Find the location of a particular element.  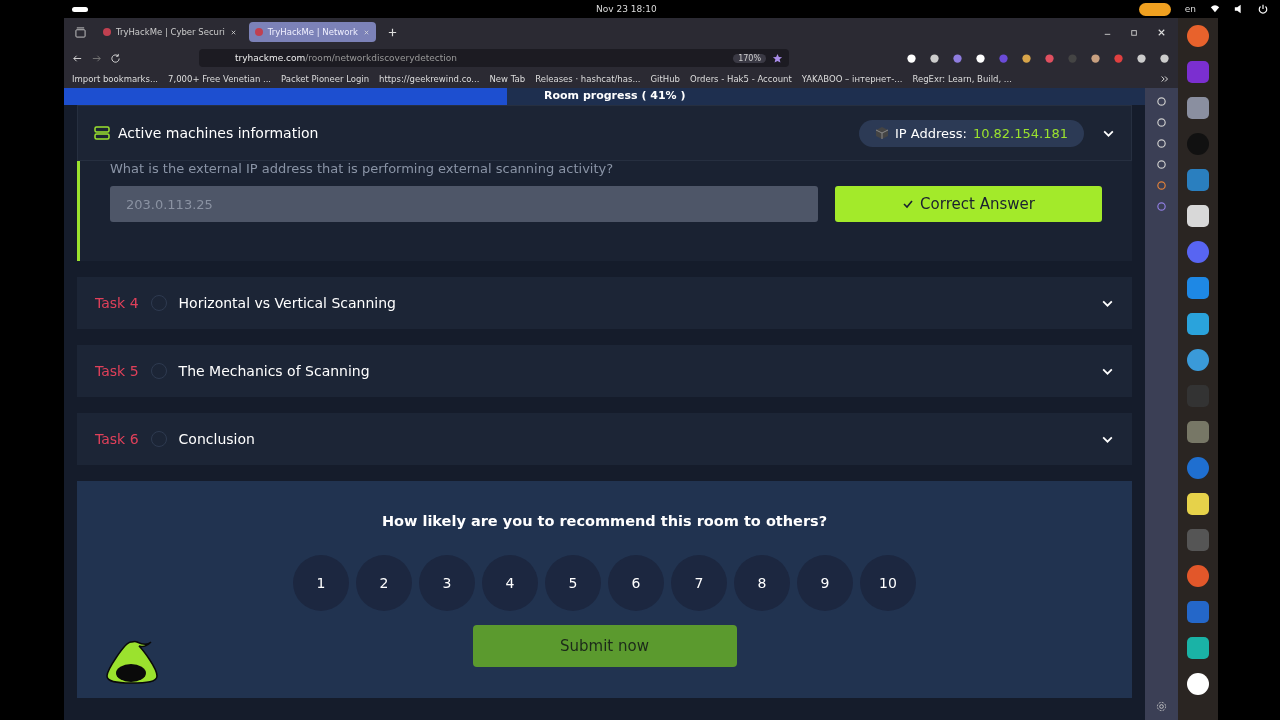

rating-option: 5 is located at coordinates (573, 583).